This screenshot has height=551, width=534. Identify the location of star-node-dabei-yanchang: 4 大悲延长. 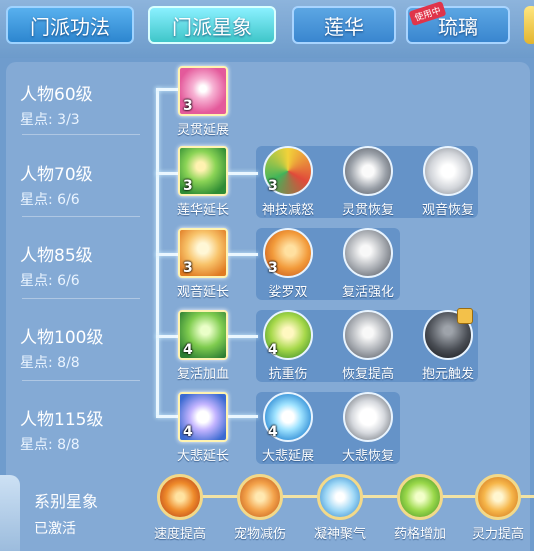
(203, 428).